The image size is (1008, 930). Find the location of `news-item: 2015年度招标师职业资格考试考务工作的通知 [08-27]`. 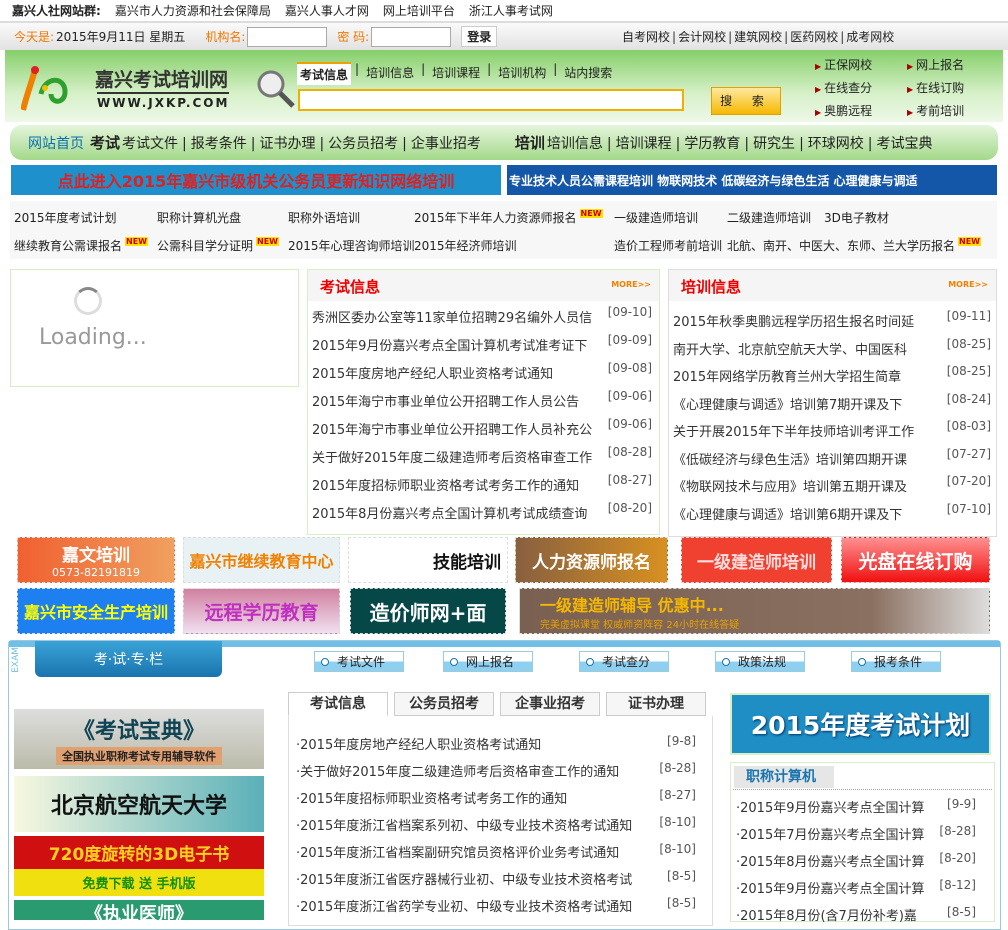

news-item: 2015年度招标师职业资格考试考务工作的通知 [08-27] is located at coordinates (482, 483).